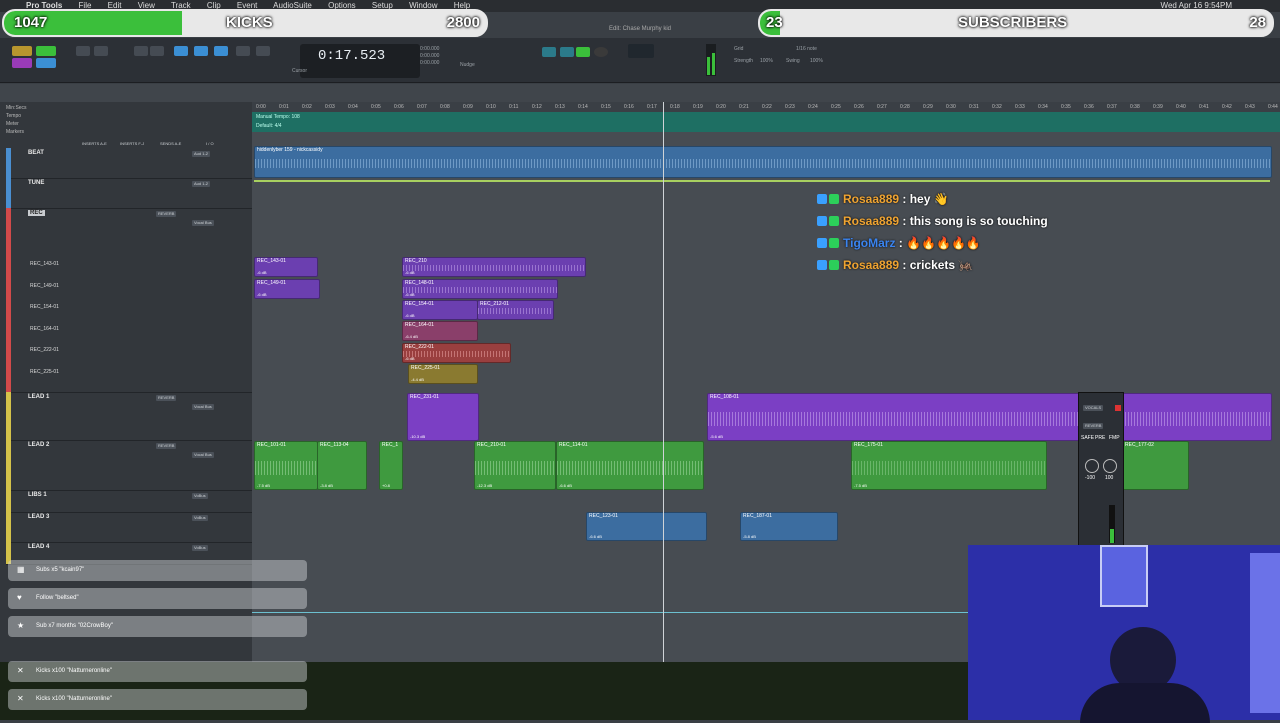  I want to click on end-value: 0:00.000, so click(430, 56).